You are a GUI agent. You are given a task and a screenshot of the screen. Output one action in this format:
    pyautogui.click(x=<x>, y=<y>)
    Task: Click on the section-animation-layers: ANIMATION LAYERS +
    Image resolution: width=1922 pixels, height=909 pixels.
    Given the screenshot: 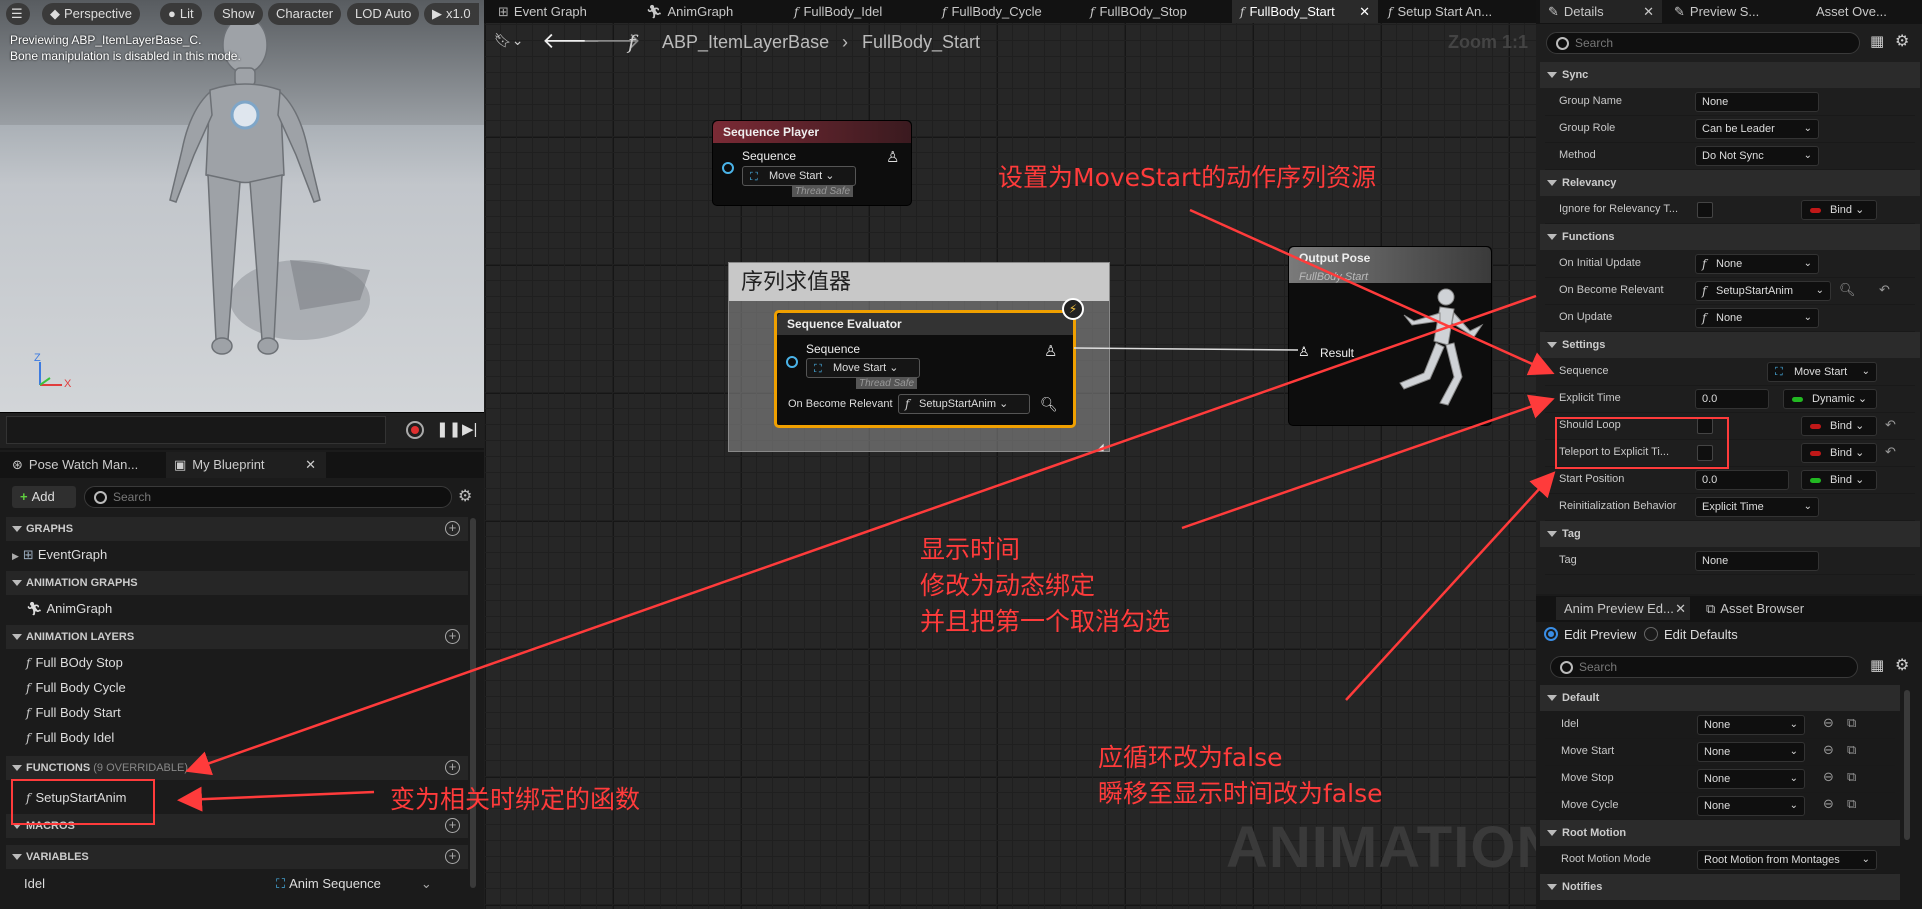 What is the action you would take?
    pyautogui.click(x=237, y=637)
    